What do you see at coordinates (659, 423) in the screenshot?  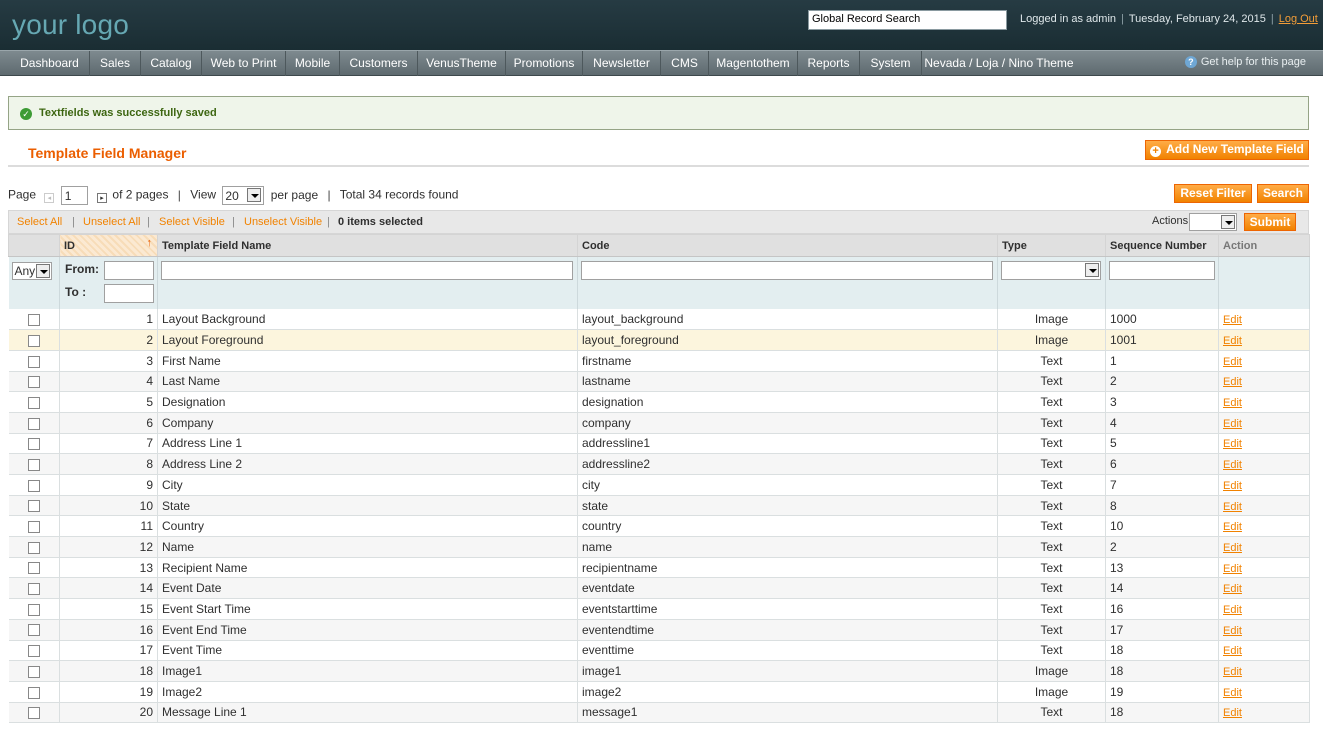 I see `table-row: 6 Company company Text 4 Edit` at bounding box center [659, 423].